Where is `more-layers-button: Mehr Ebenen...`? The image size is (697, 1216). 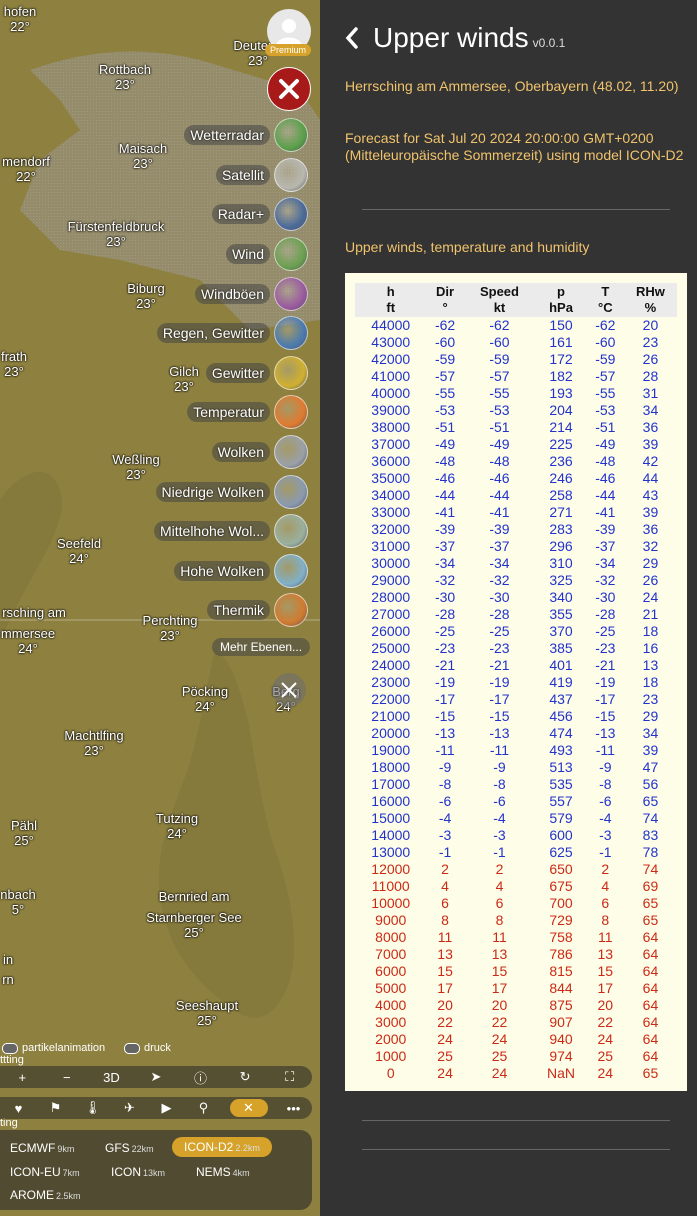
more-layers-button: Mehr Ebenen... is located at coordinates (261, 647).